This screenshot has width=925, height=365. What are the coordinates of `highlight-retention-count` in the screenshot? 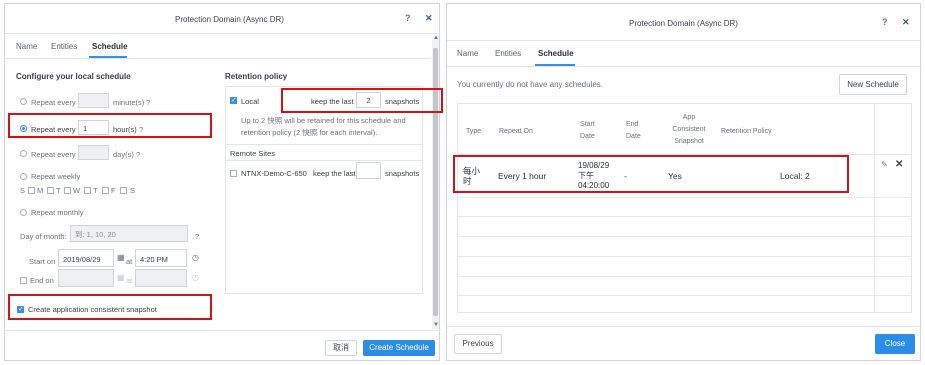 It's located at (362, 100).